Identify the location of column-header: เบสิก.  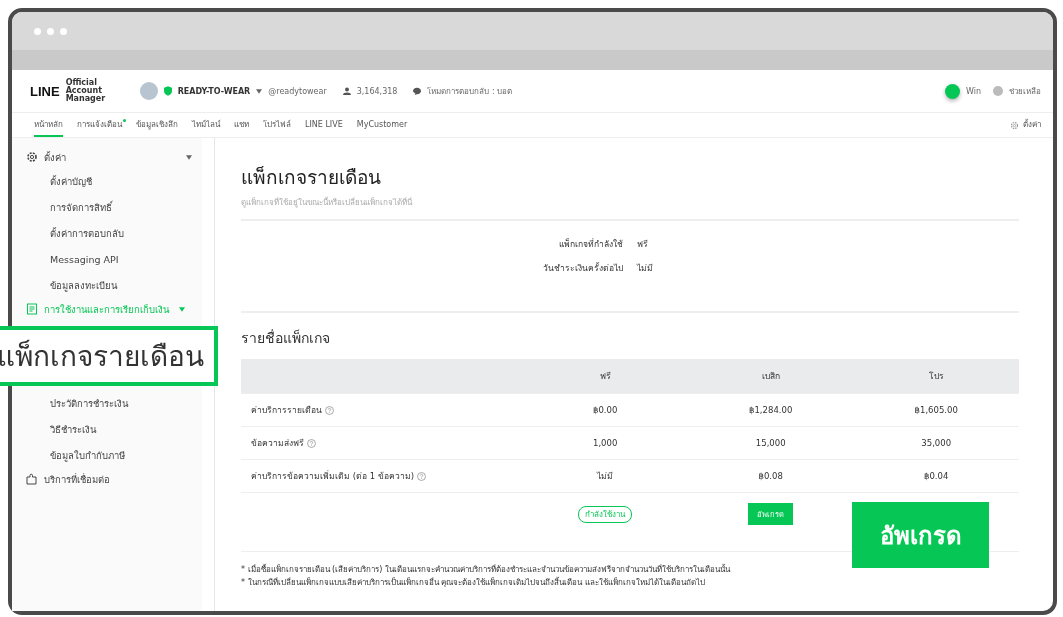
(770, 376).